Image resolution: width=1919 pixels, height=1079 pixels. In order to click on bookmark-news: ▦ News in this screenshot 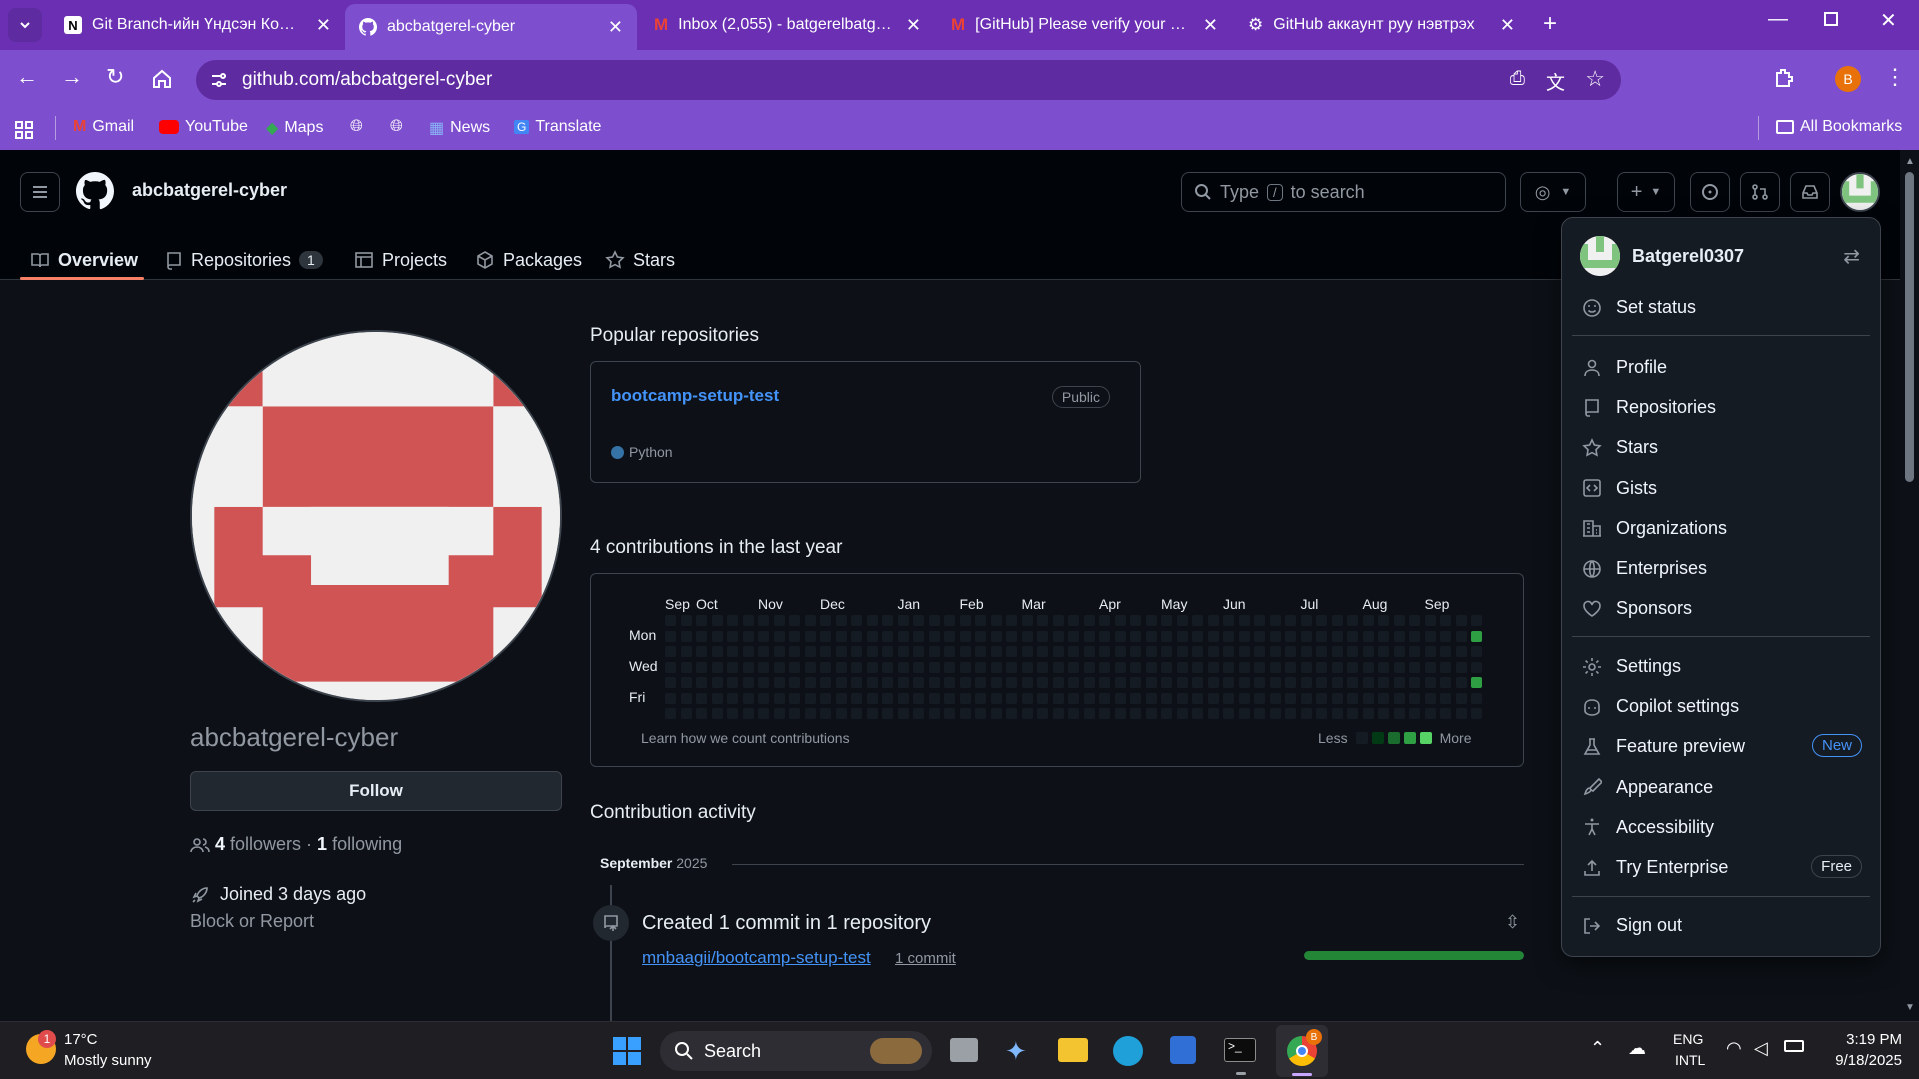, I will do `click(459, 128)`.